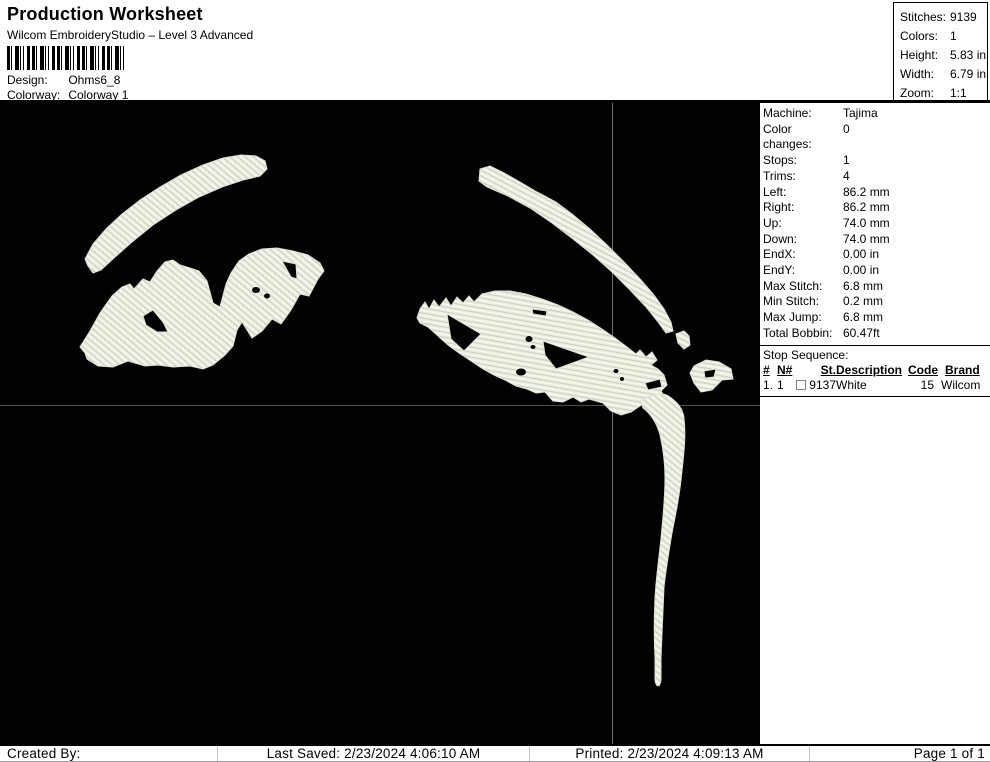 This screenshot has height=762, width=990. I want to click on machine-info-row: EndX: 0.00 in, so click(876, 255).